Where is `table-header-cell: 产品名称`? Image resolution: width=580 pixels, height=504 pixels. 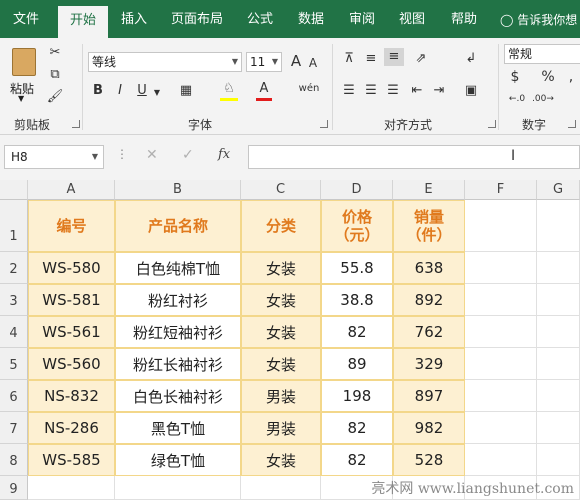 table-header-cell: 产品名称 is located at coordinates (178, 226).